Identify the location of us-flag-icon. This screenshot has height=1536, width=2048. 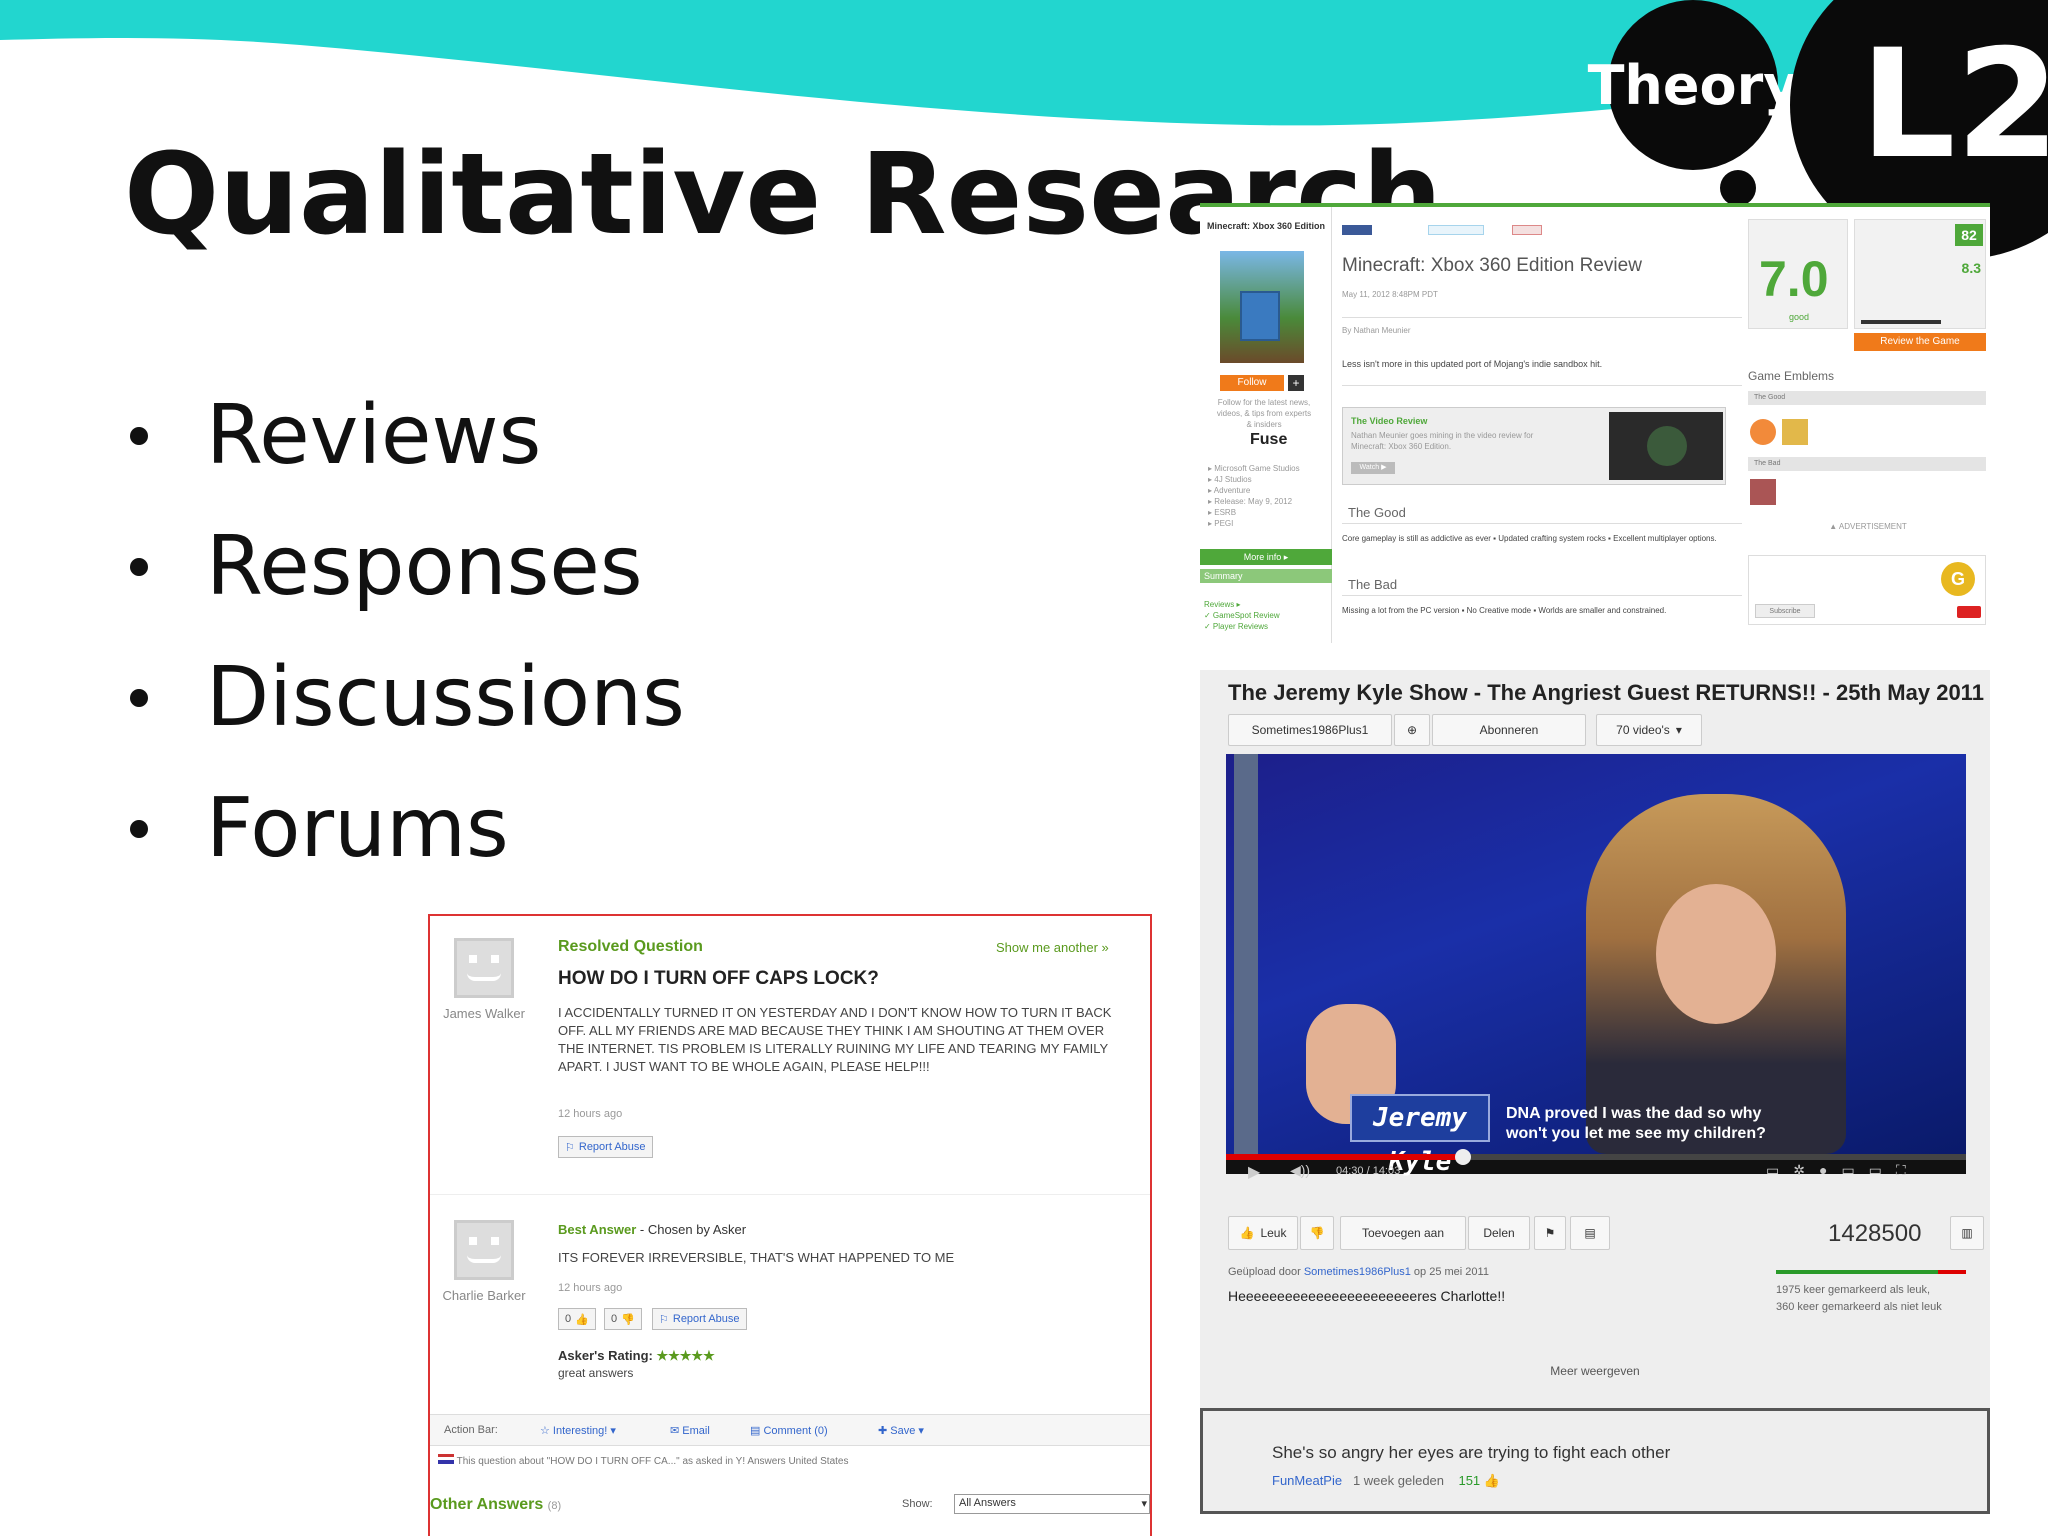
(446, 1459).